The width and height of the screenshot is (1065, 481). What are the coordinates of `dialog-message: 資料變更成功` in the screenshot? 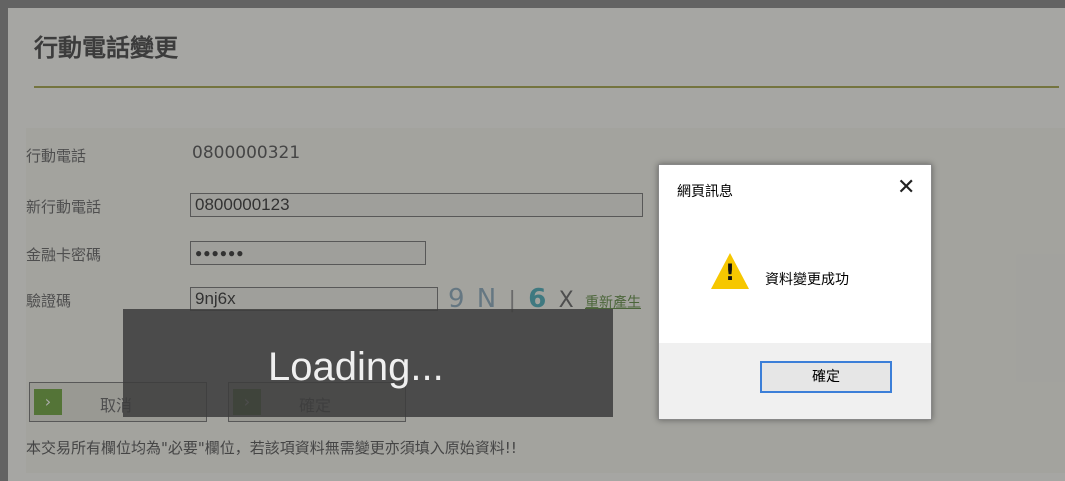 It's located at (807, 280).